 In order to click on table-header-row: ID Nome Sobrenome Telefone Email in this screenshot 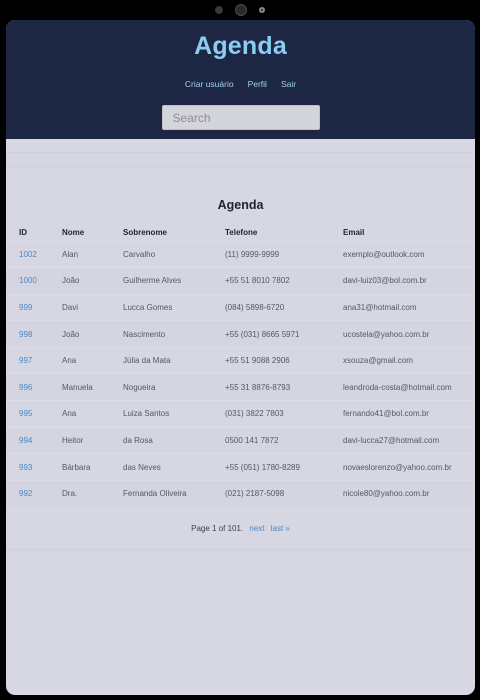, I will do `click(240, 233)`.